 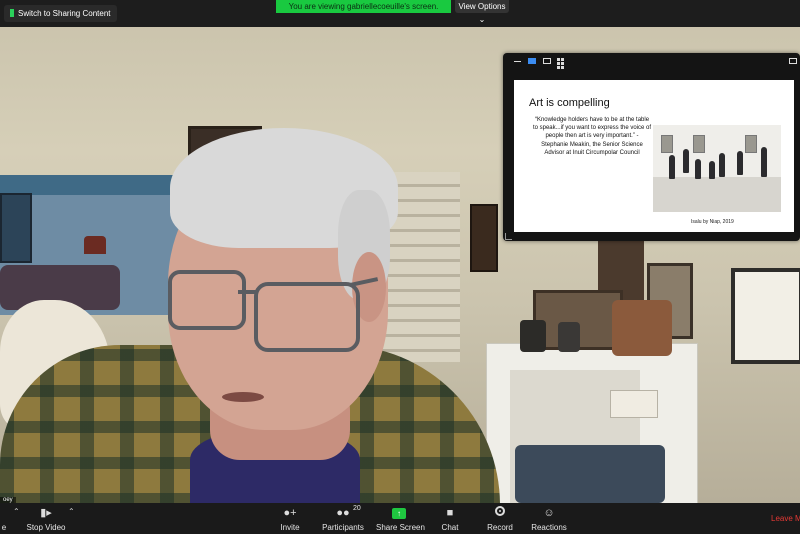 I want to click on stop-video-button: ▮▸ Stop Video, so click(x=46, y=519).